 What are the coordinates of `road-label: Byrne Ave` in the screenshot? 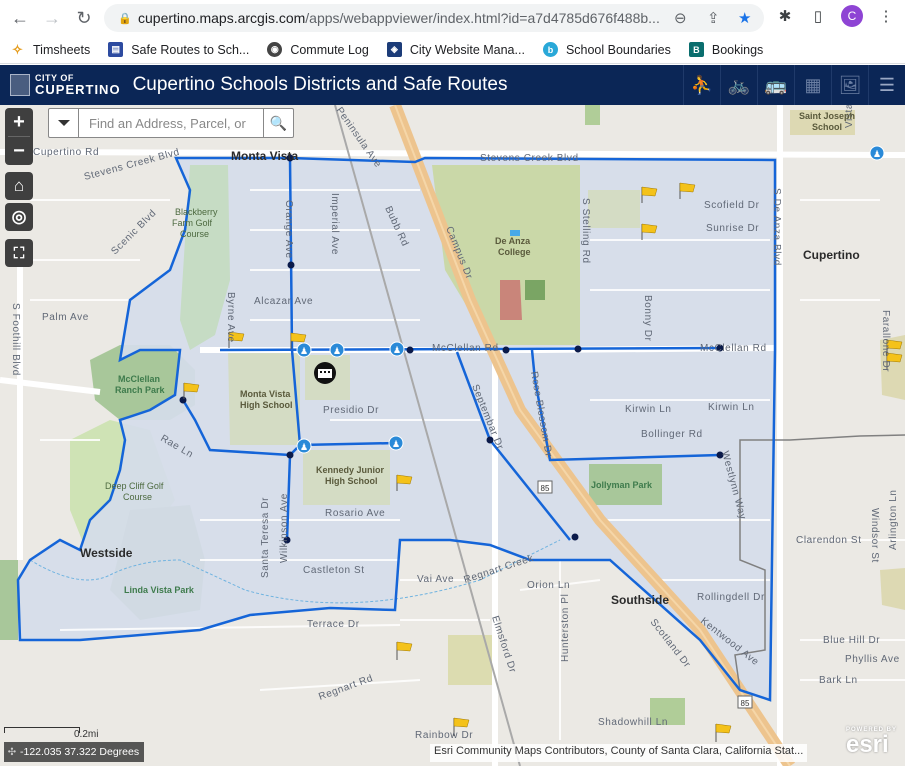 It's located at (230, 317).